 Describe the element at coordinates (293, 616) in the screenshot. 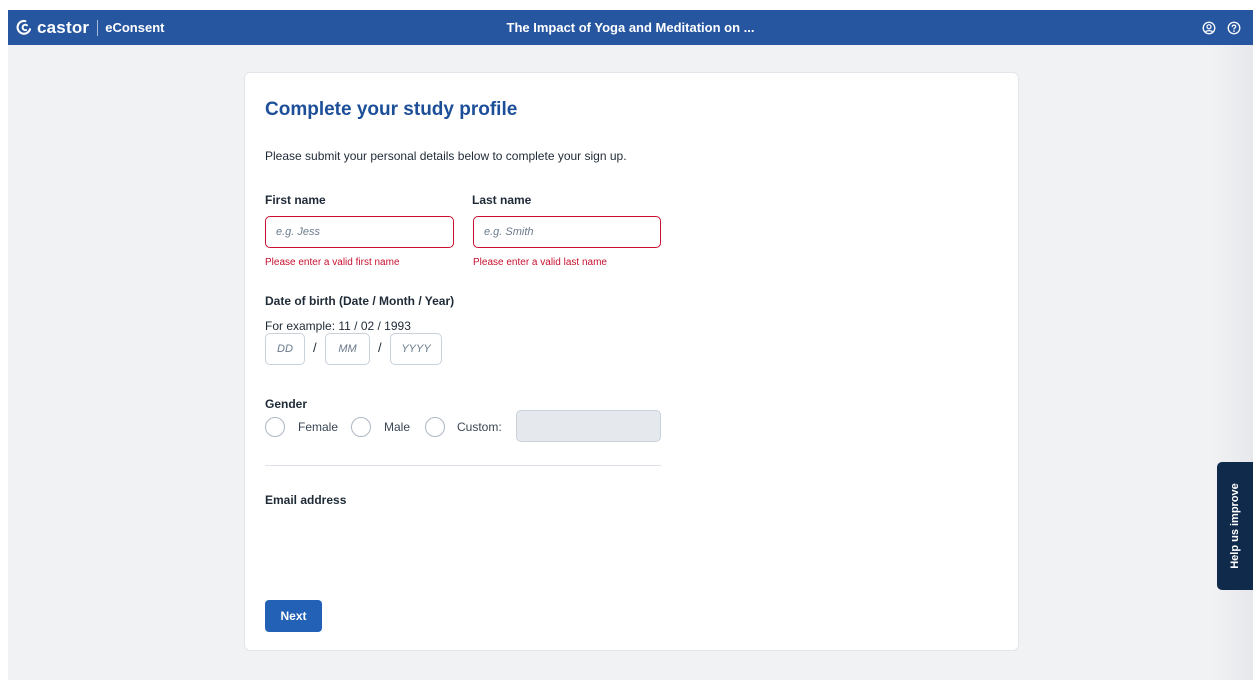

I see `next-button: Next` at that location.